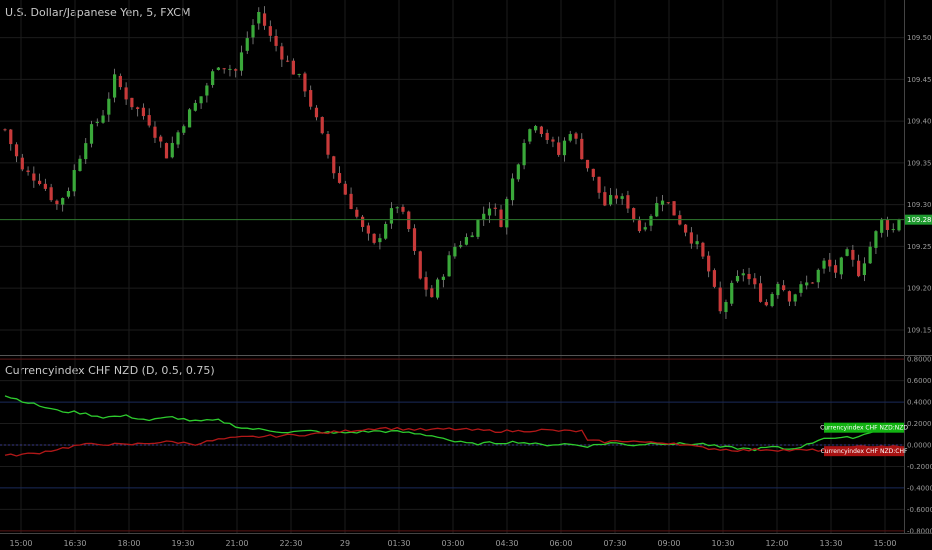 The height and width of the screenshot is (550, 932). What do you see at coordinates (919, 289) in the screenshot?
I see `y-tick-label: 109.200` at bounding box center [919, 289].